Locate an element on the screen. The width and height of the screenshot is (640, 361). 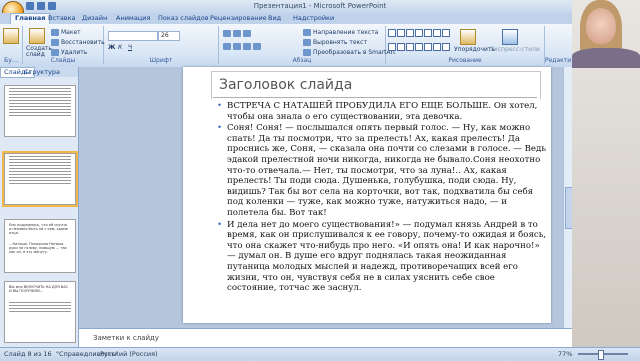
layout-button: Макет is located at coordinates (66, 32).